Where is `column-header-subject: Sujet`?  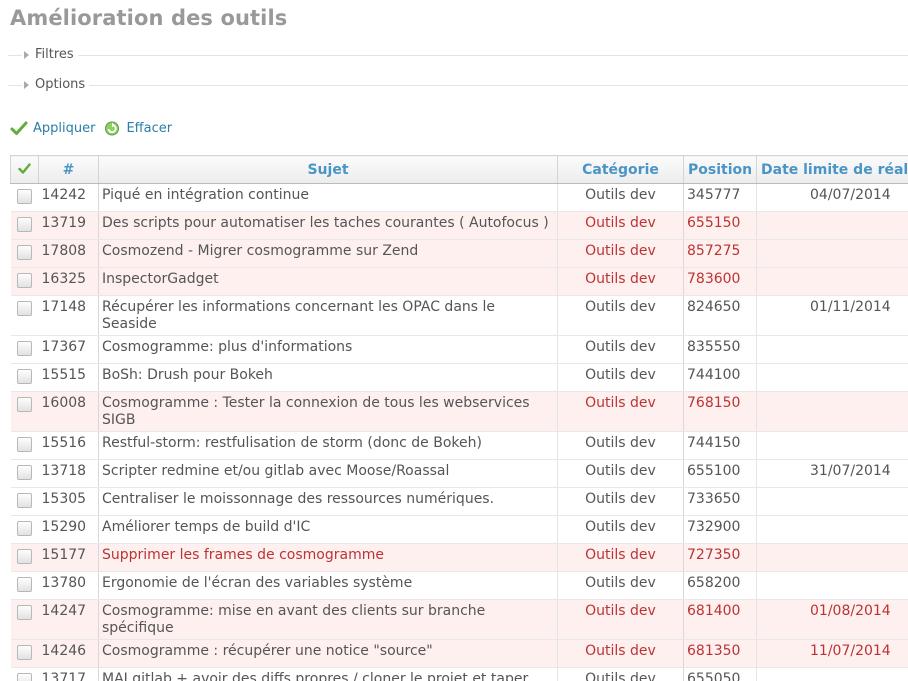 column-header-subject: Sujet is located at coordinates (328, 169).